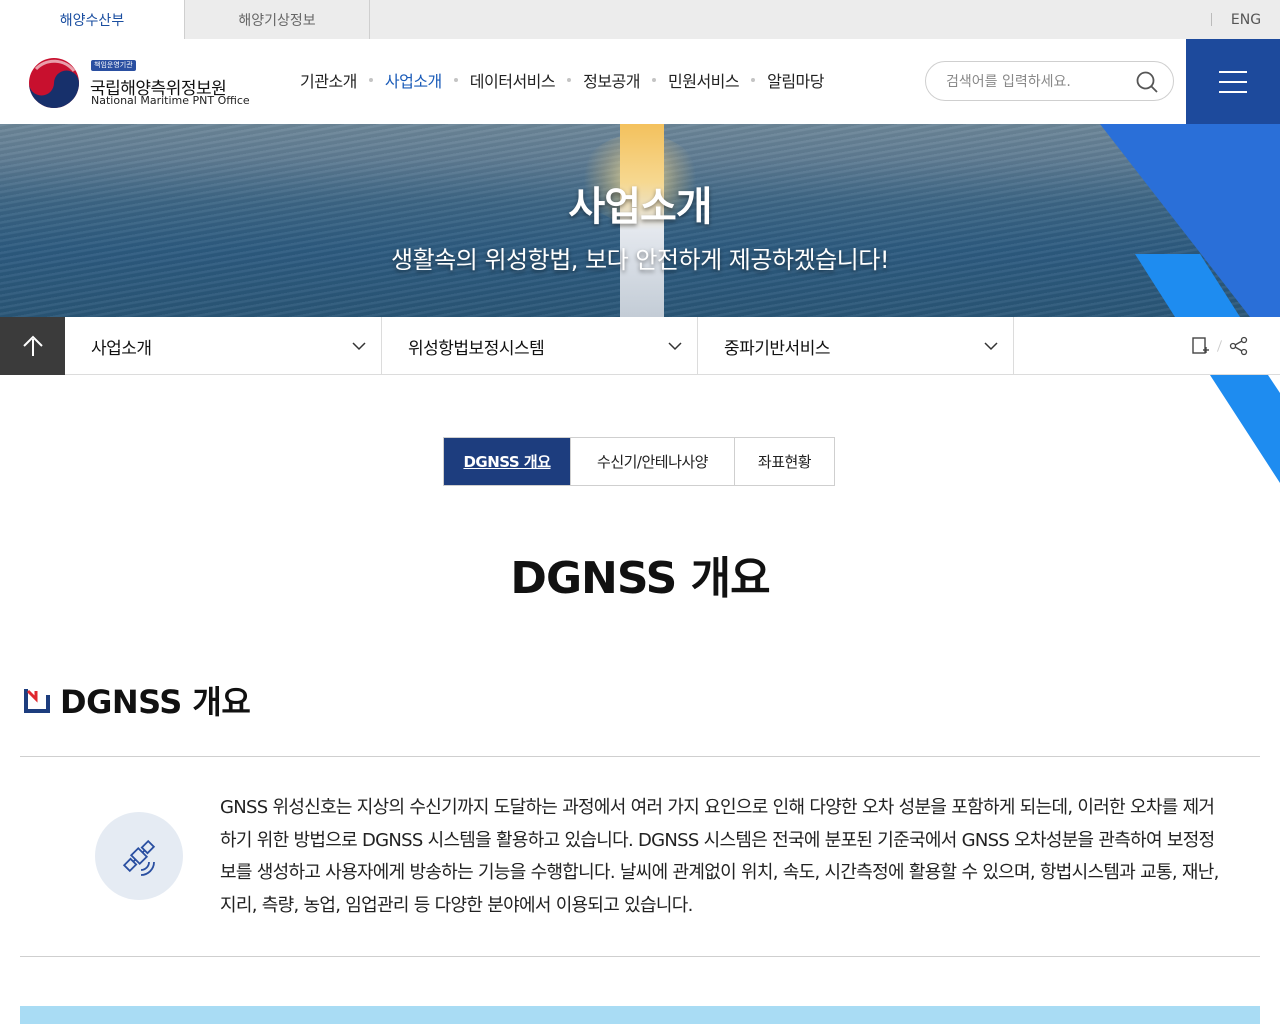 The width and height of the screenshot is (1280, 1024). What do you see at coordinates (1246, 19) in the screenshot?
I see `english-link: ENG` at bounding box center [1246, 19].